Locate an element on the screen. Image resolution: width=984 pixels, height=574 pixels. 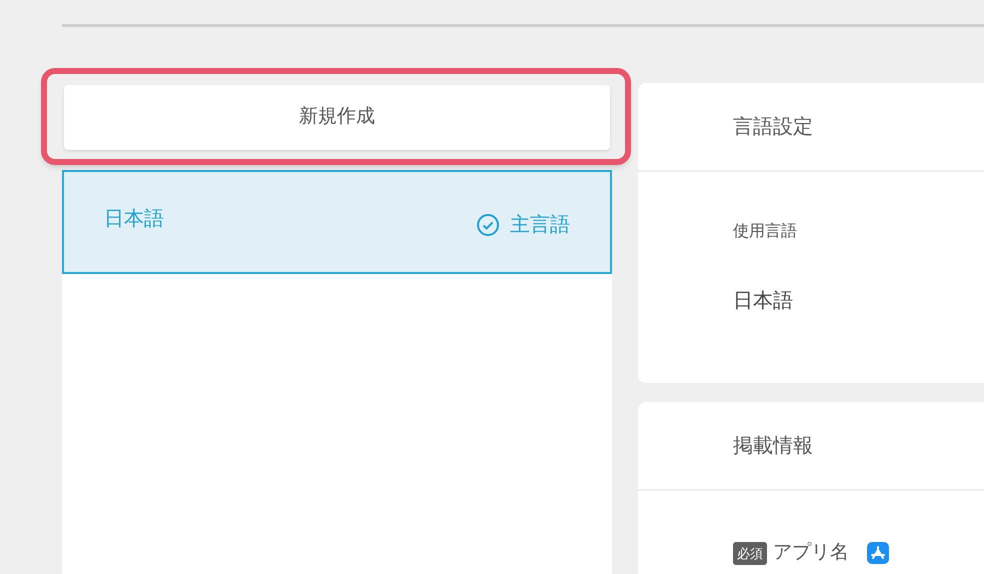
field-value: 日本語 is located at coordinates (763, 301).